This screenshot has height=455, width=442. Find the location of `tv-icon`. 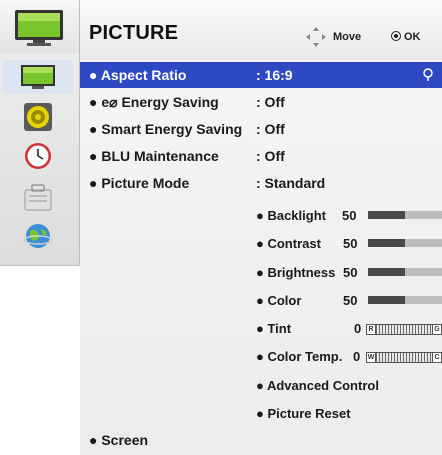

tv-icon is located at coordinates (39, 28).